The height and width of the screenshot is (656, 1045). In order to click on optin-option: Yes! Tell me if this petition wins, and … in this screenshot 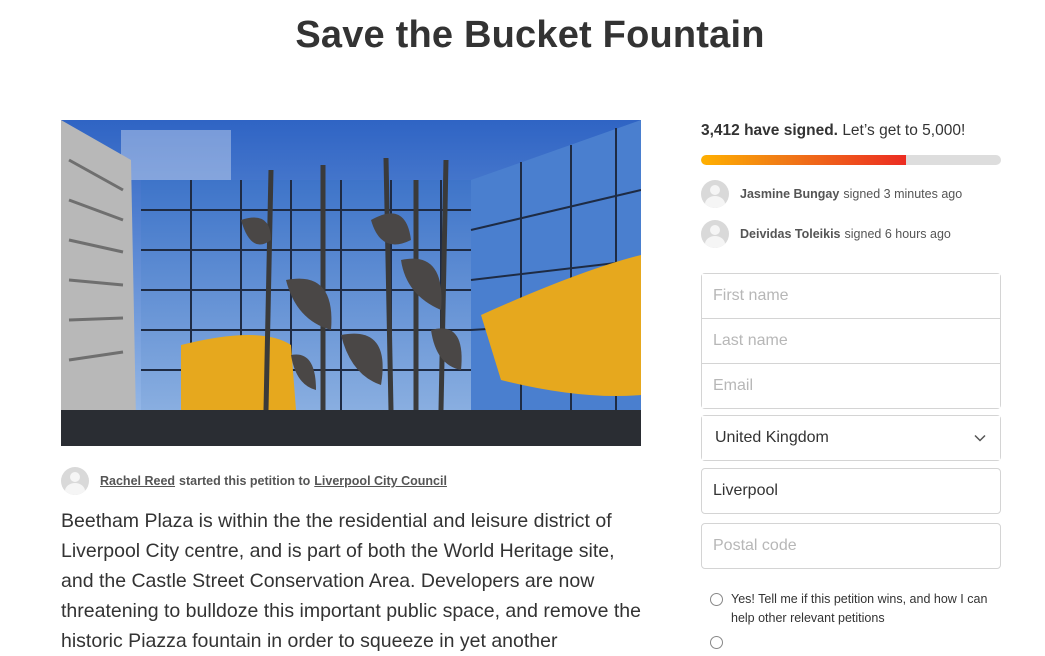, I will do `click(855, 609)`.